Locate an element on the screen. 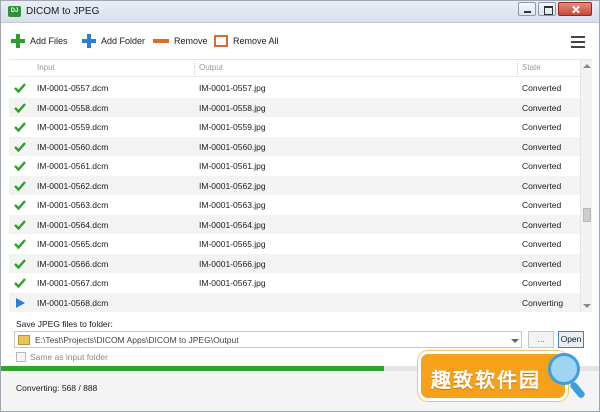 This screenshot has height=412, width=600. column-header-output: Output is located at coordinates (211, 67).